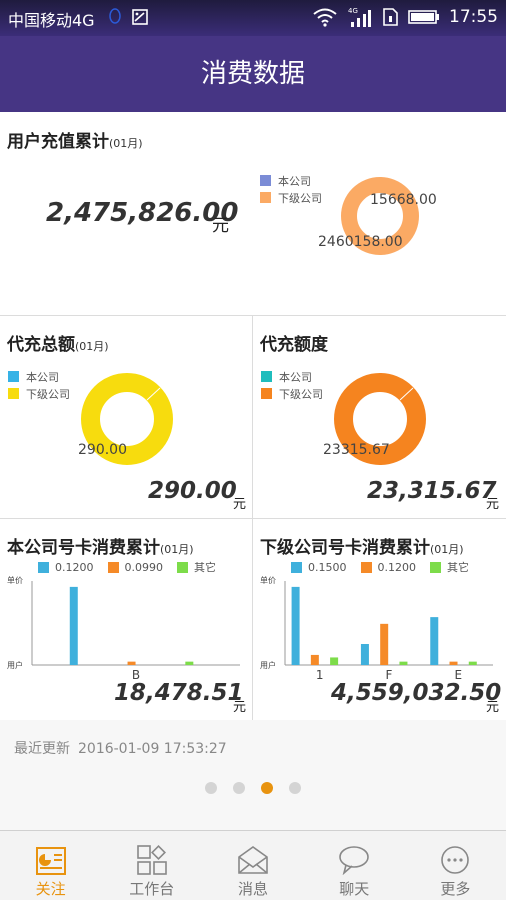 This screenshot has width=506, height=900. I want to click on bar-其它-B, so click(189, 663).